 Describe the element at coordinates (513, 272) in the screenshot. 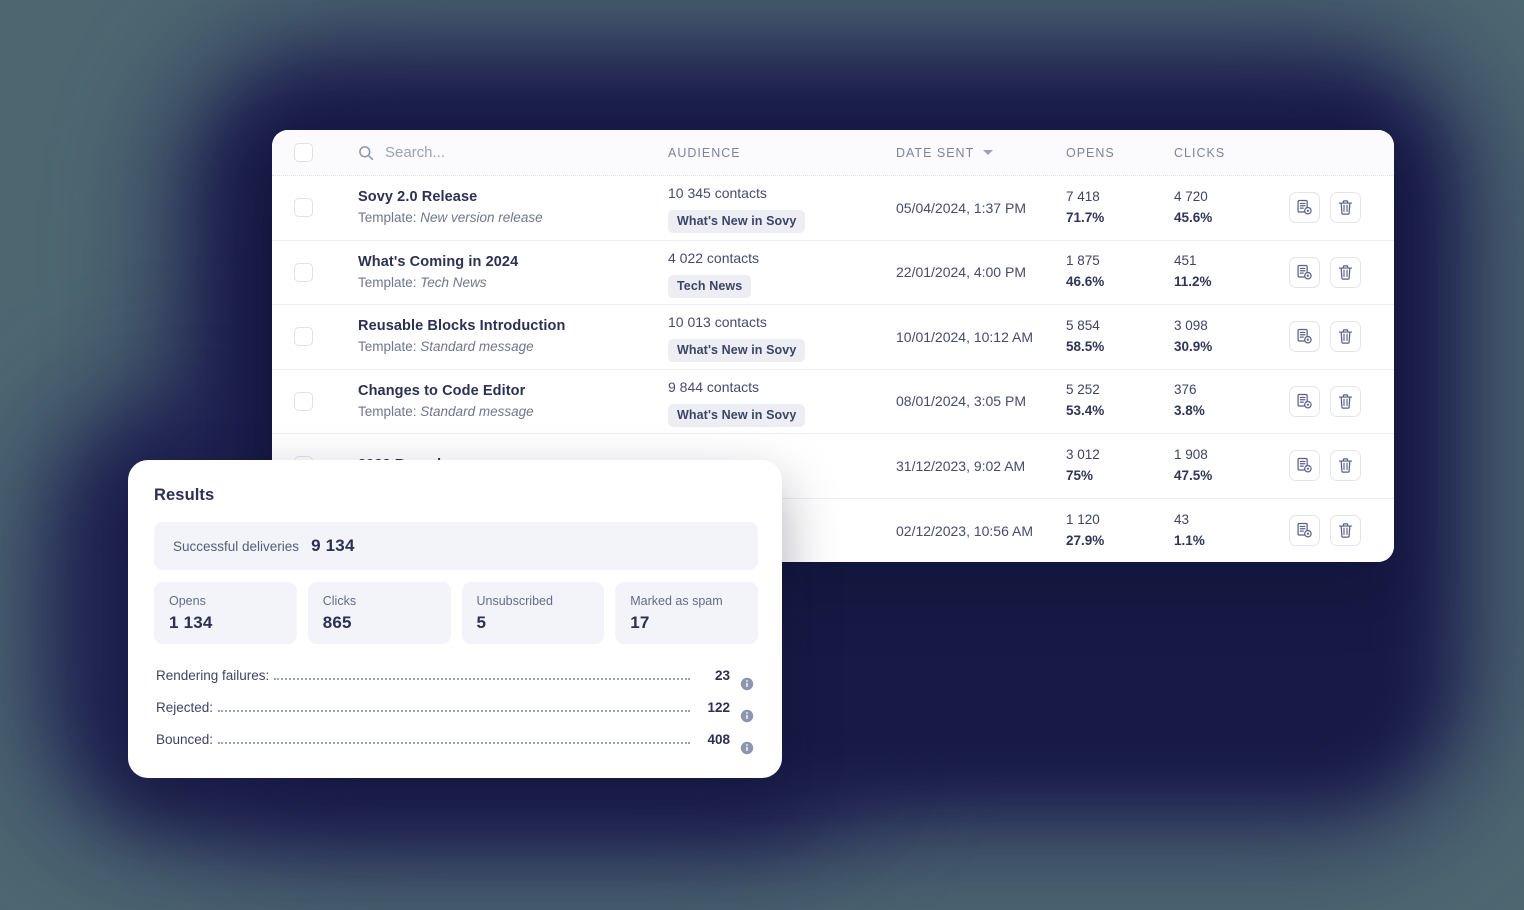

I see `campaign-cell: What's Coming in 2024 Template: Tech News` at that location.